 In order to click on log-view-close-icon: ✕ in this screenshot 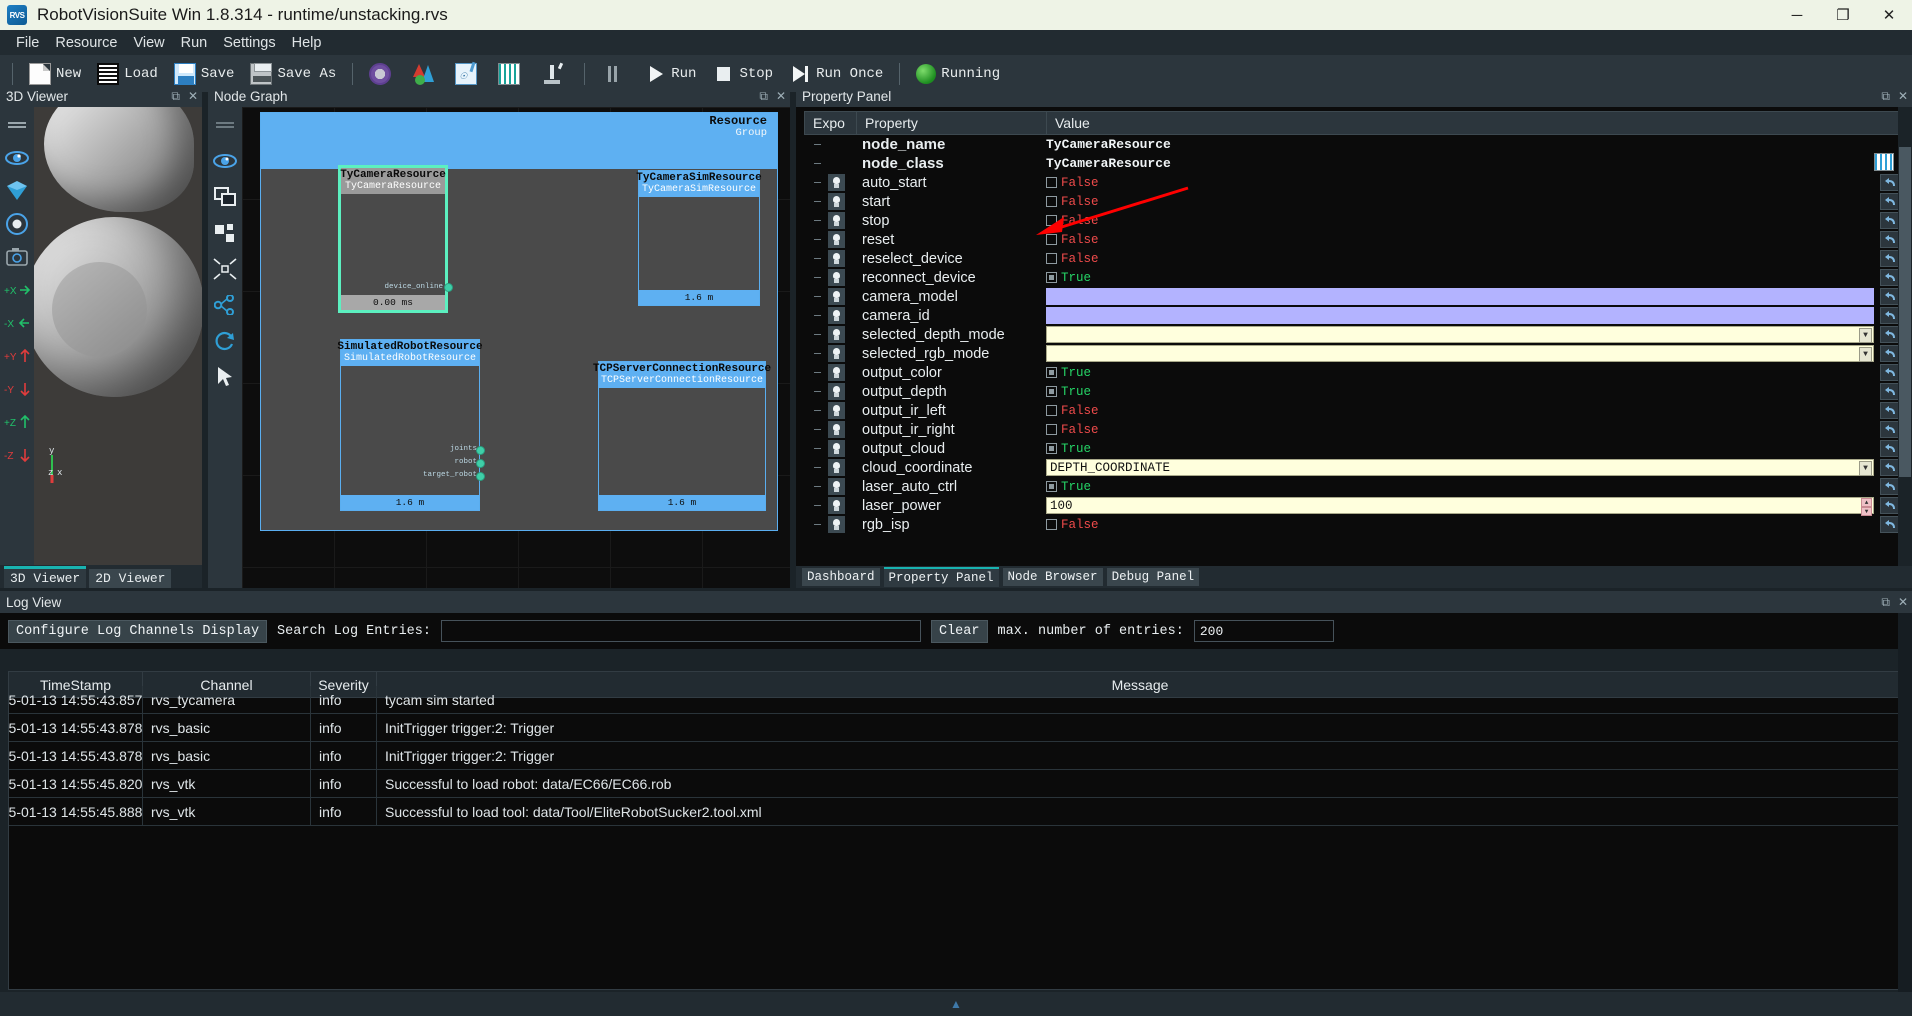, I will do `click(1903, 602)`.